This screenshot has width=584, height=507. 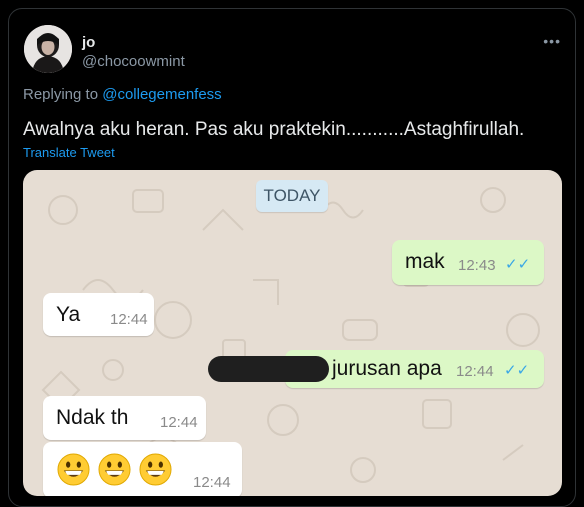 What do you see at coordinates (69, 152) in the screenshot?
I see `translate-tweet-link: Translate Tweet` at bounding box center [69, 152].